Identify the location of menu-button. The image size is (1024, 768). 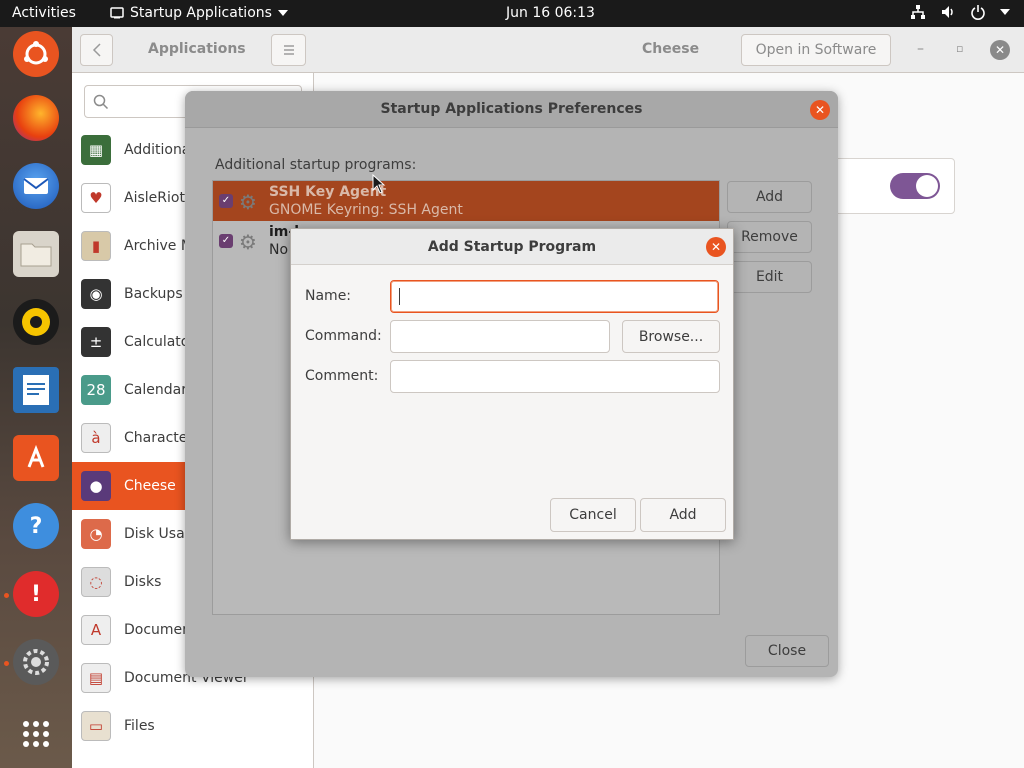
(288, 50).